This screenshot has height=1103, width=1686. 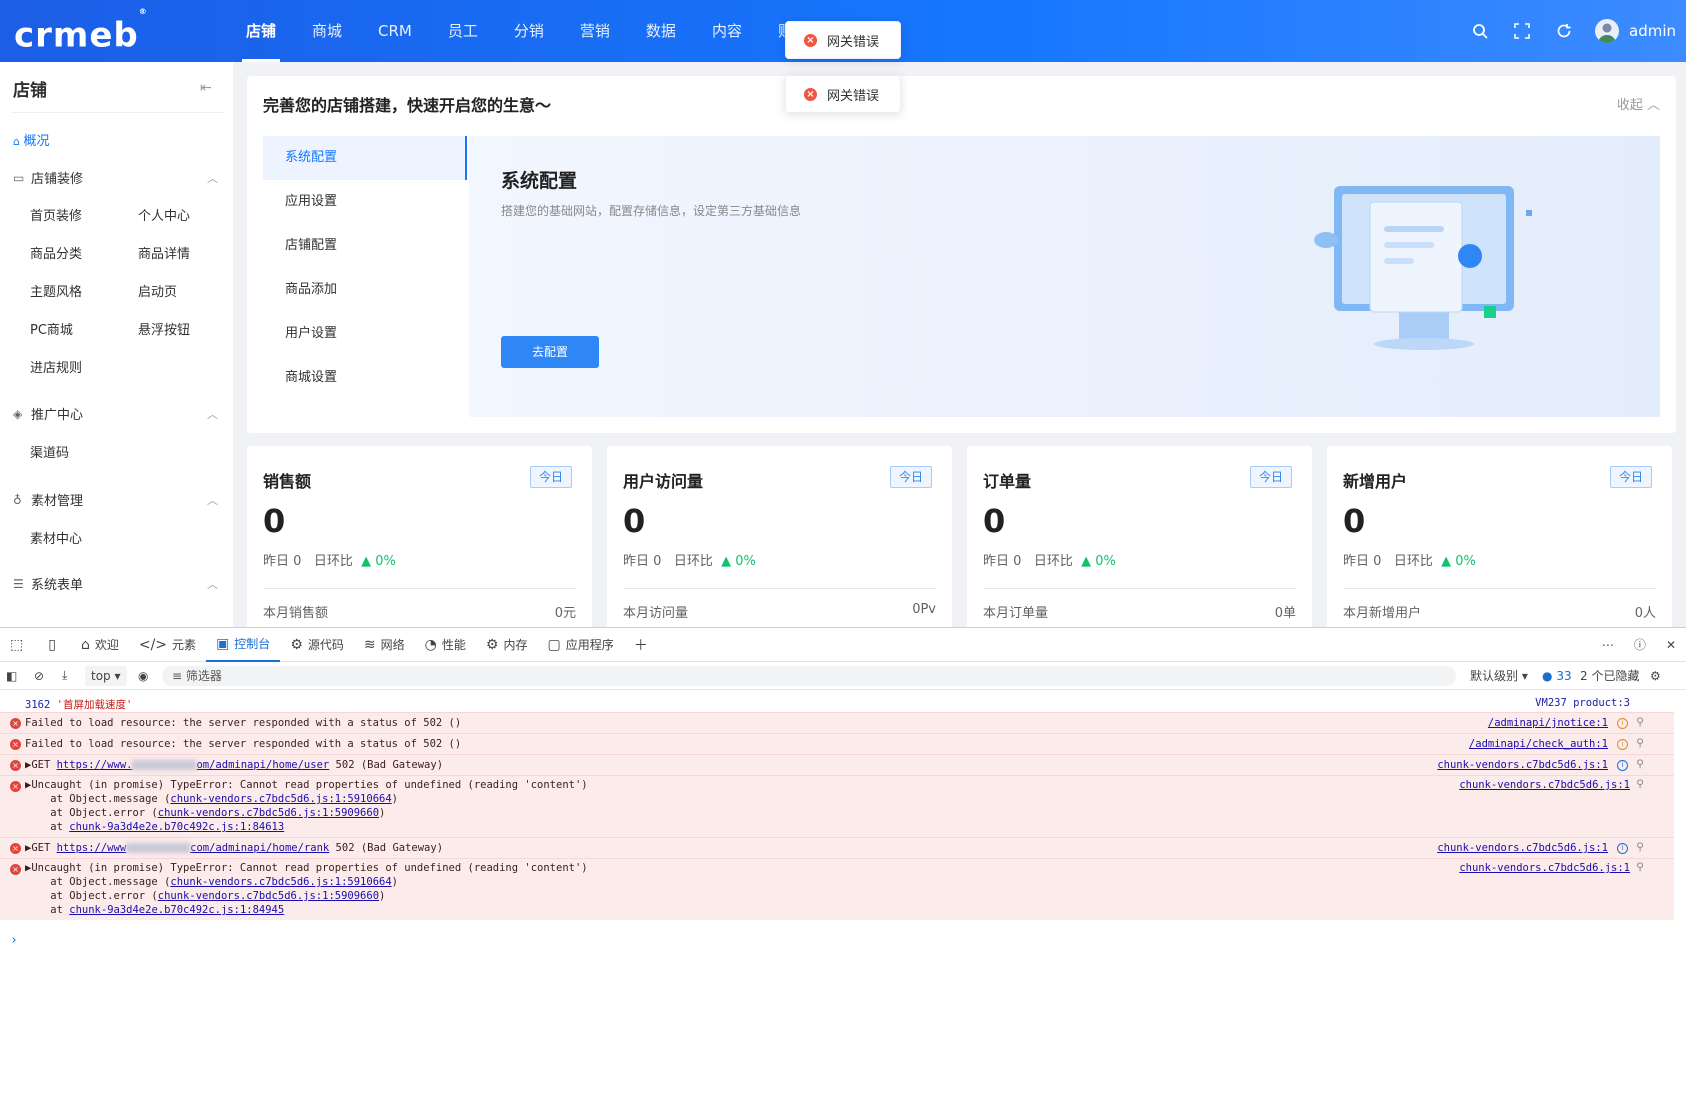 I want to click on stat-card-sales: 销售额 今日 0 昨日 0 日环比 ▲ 0% 本月销售额 0元, so click(x=419, y=536).